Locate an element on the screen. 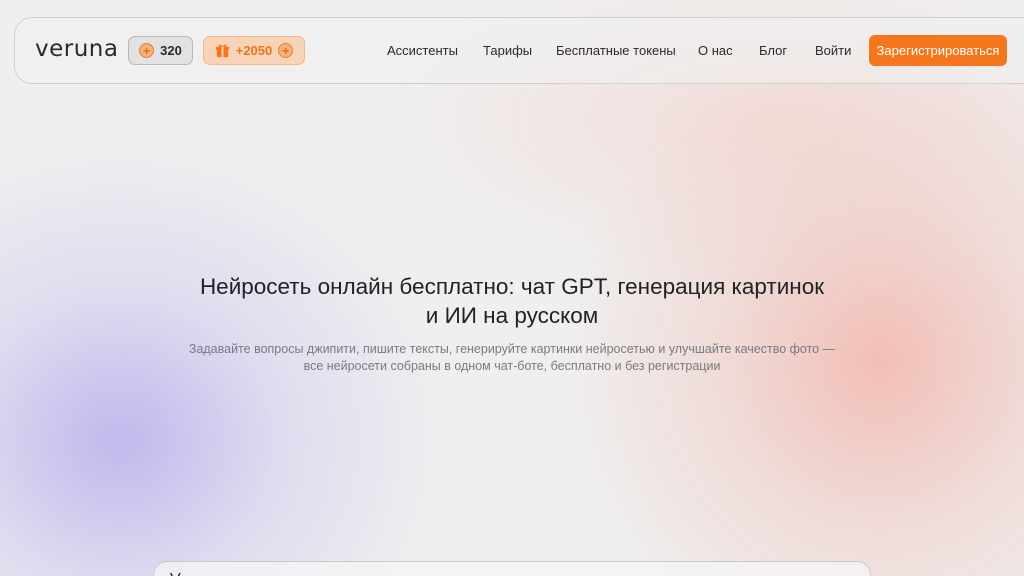 This screenshot has height=576, width=1024. nav-item-blog: Блог is located at coordinates (773, 50).